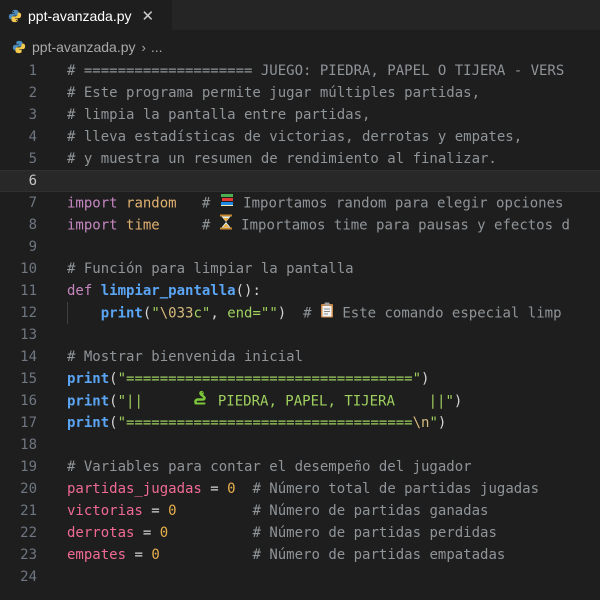 The width and height of the screenshot is (600, 600). Describe the element at coordinates (28, 467) in the screenshot. I see `line-number: 19` at that location.